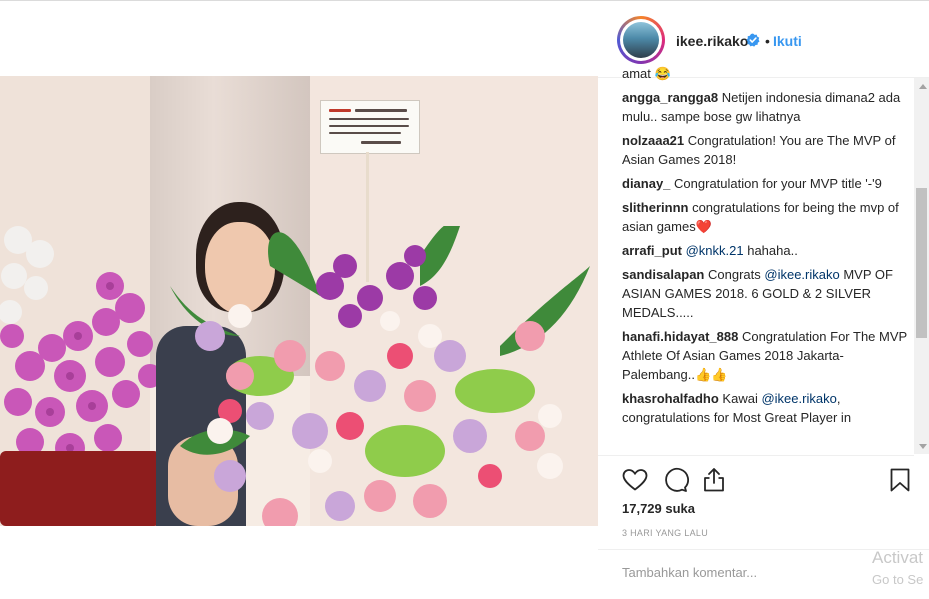 The height and width of the screenshot is (599, 929). What do you see at coordinates (646, 73) in the screenshot?
I see `comment-text: amat 😂` at bounding box center [646, 73].